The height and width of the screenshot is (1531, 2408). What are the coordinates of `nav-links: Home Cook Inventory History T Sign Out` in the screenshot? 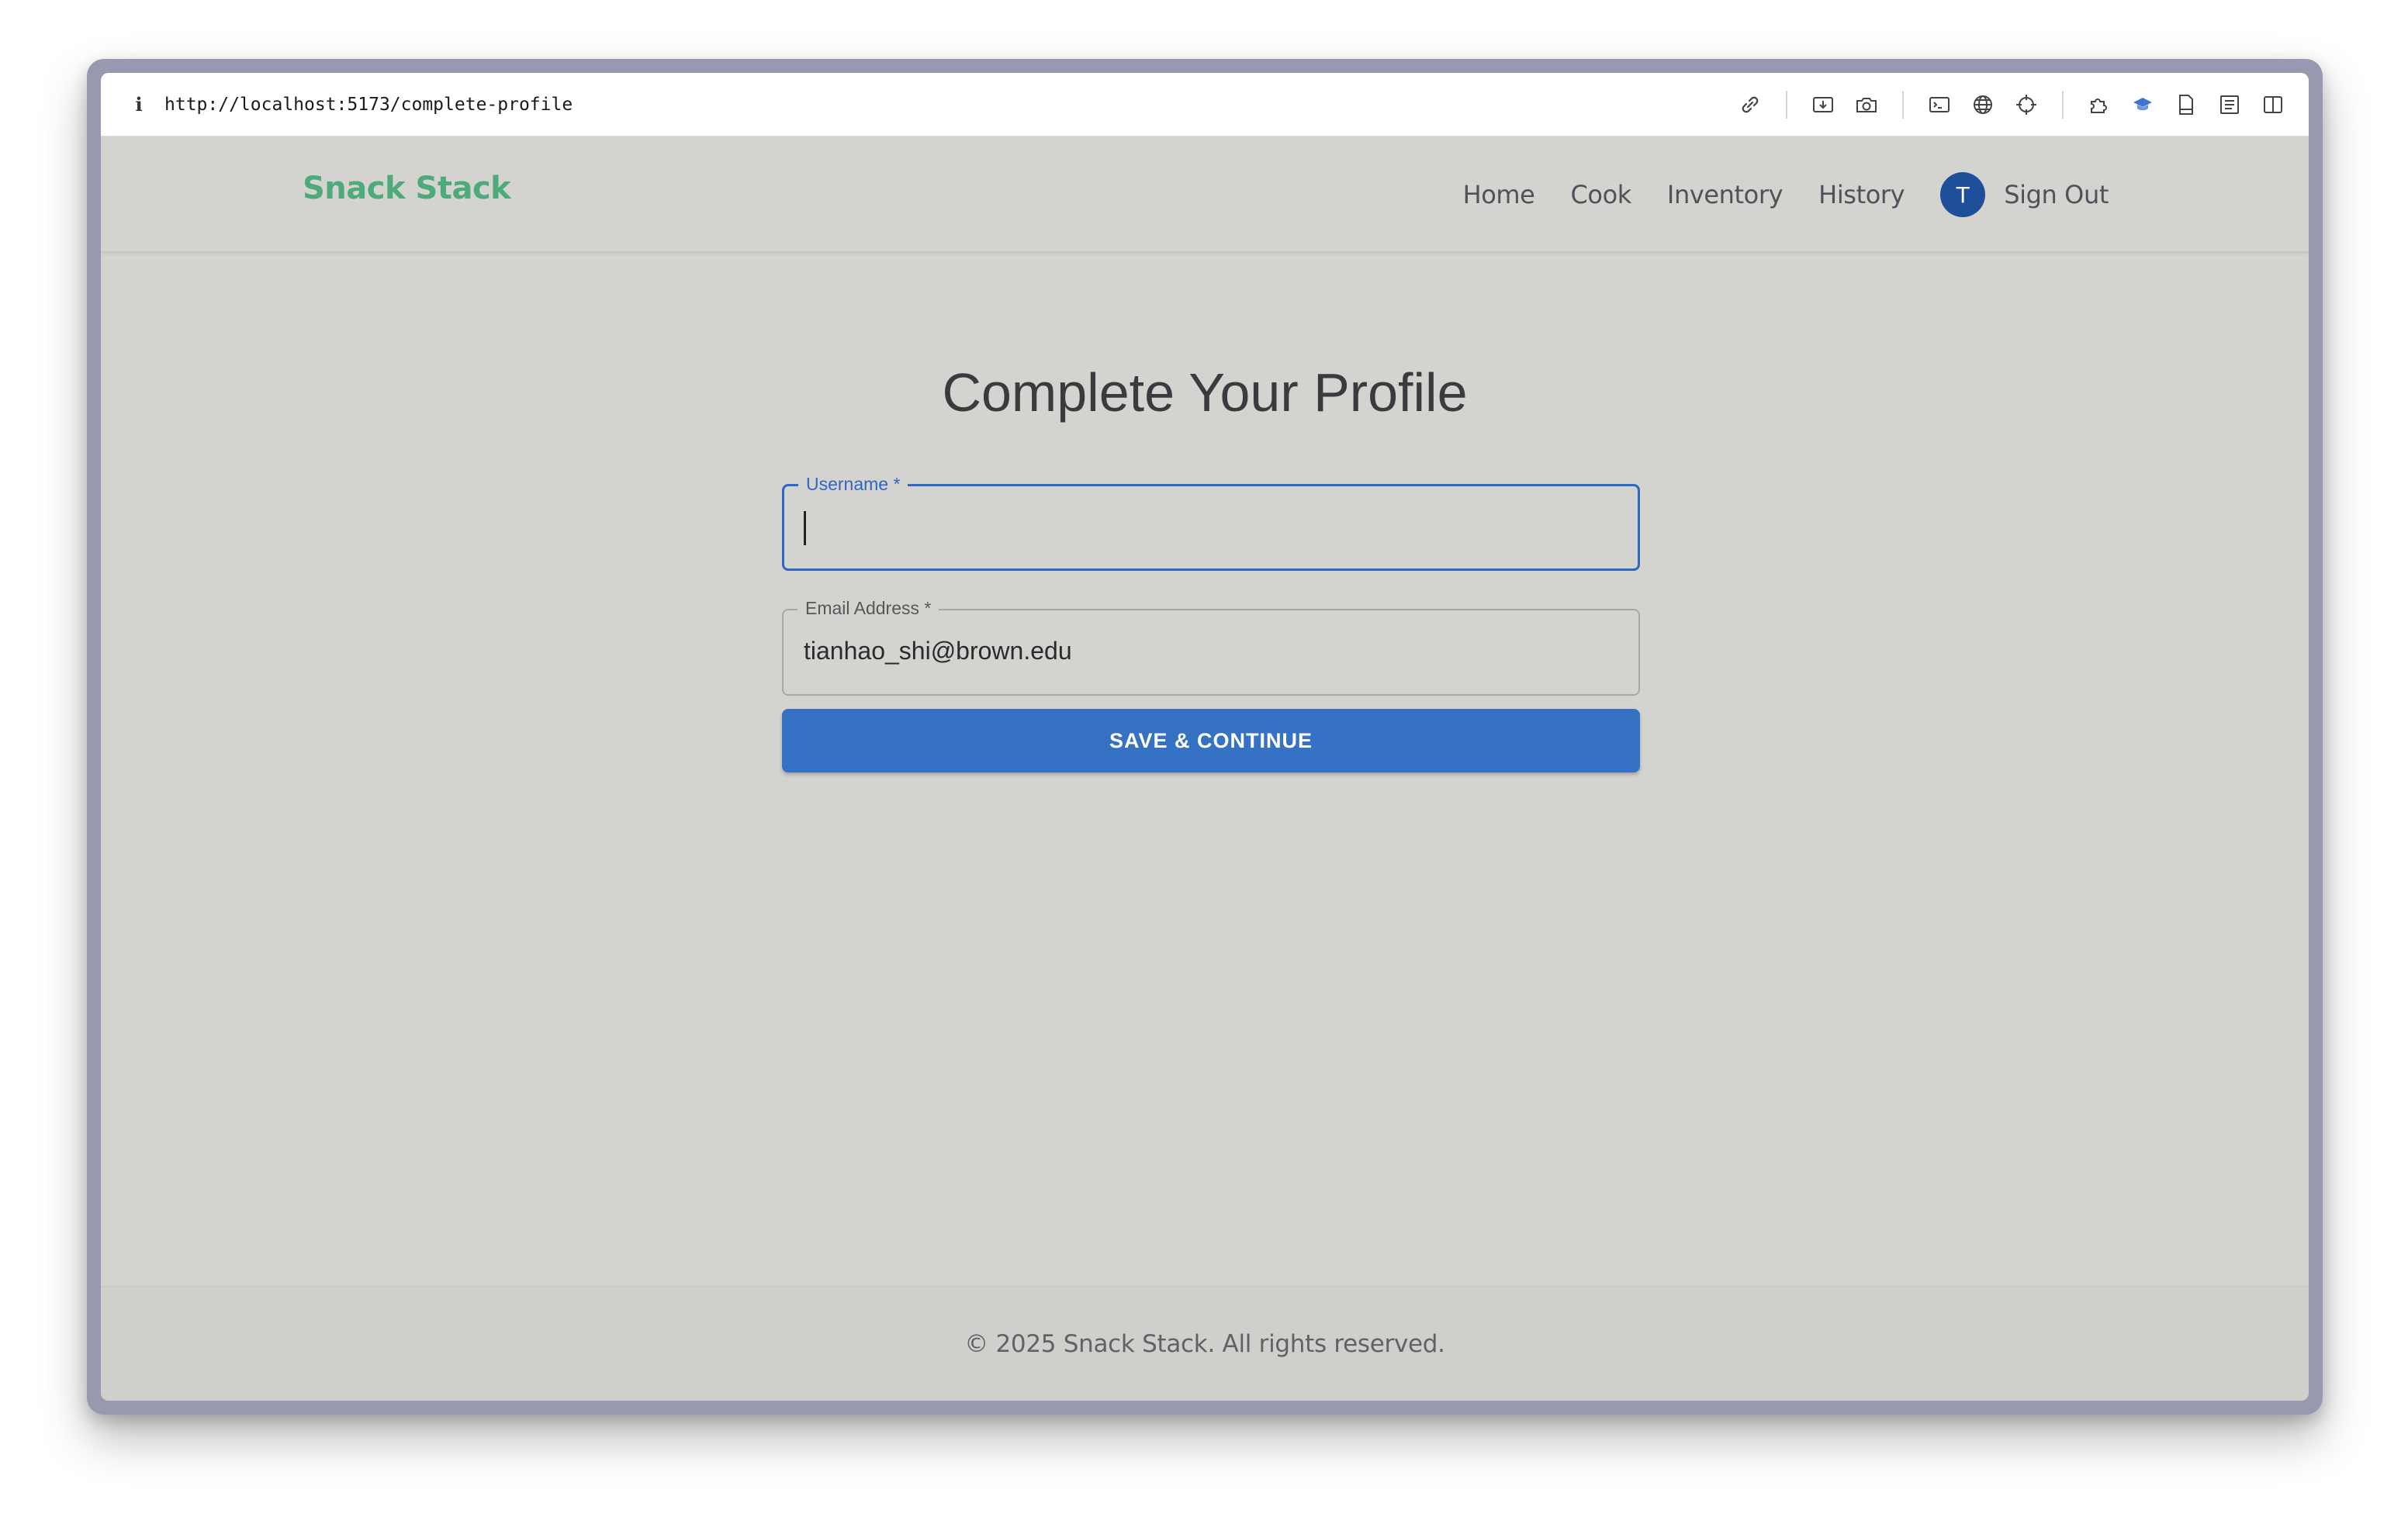 It's located at (1768, 195).